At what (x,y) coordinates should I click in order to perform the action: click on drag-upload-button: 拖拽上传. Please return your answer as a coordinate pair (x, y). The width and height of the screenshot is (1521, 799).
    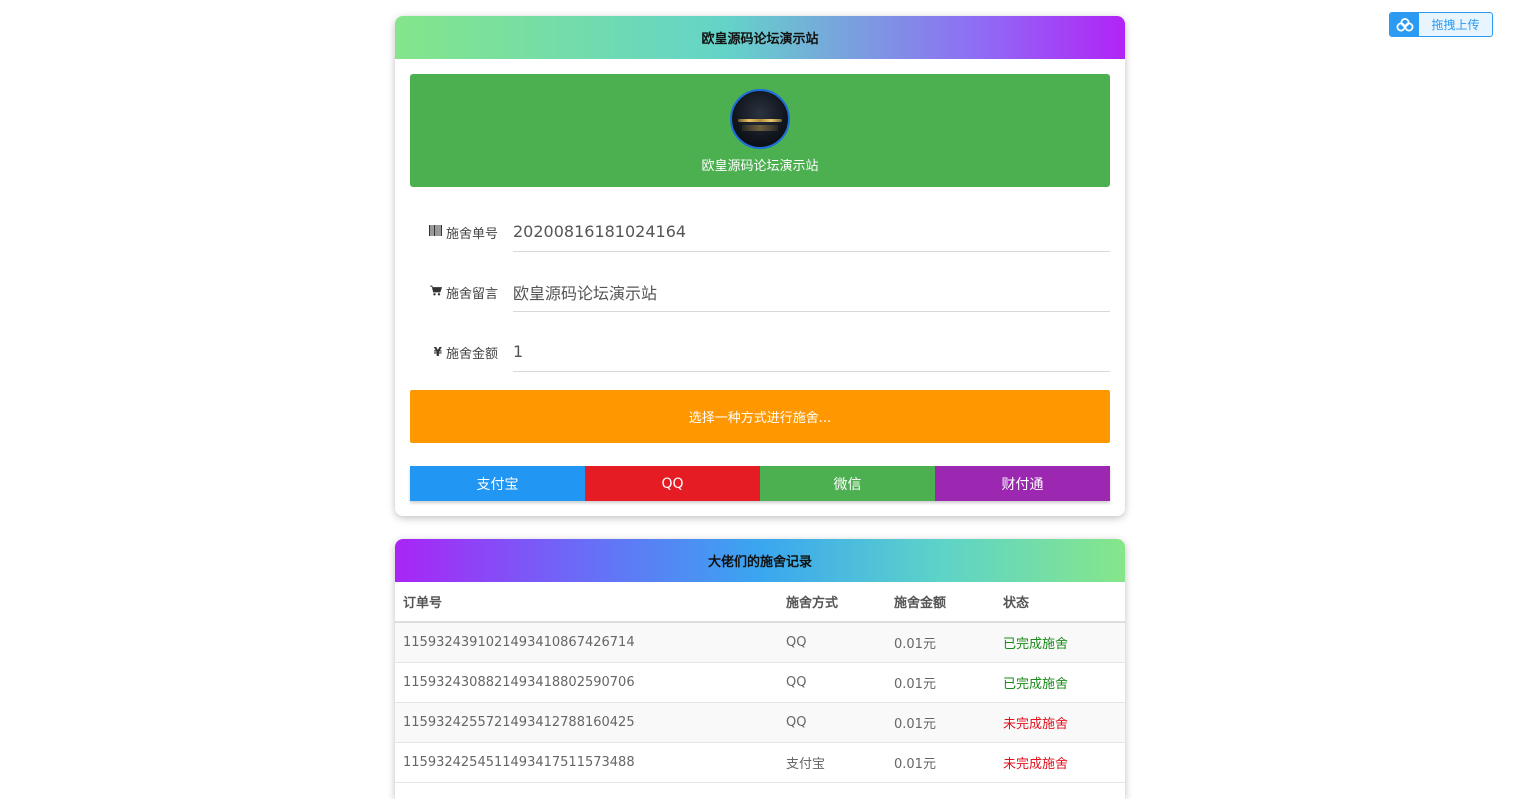
    Looking at the image, I should click on (1441, 24).